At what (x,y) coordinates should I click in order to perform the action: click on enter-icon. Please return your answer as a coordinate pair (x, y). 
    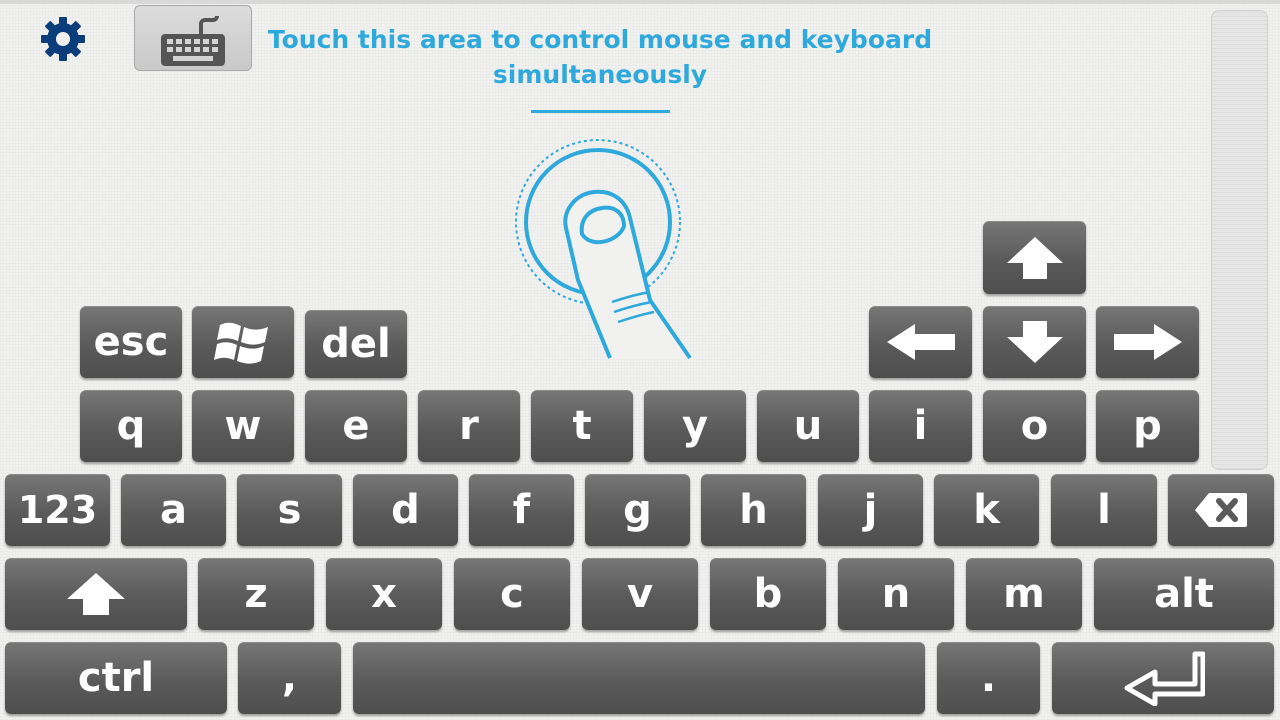
    Looking at the image, I should click on (1164, 678).